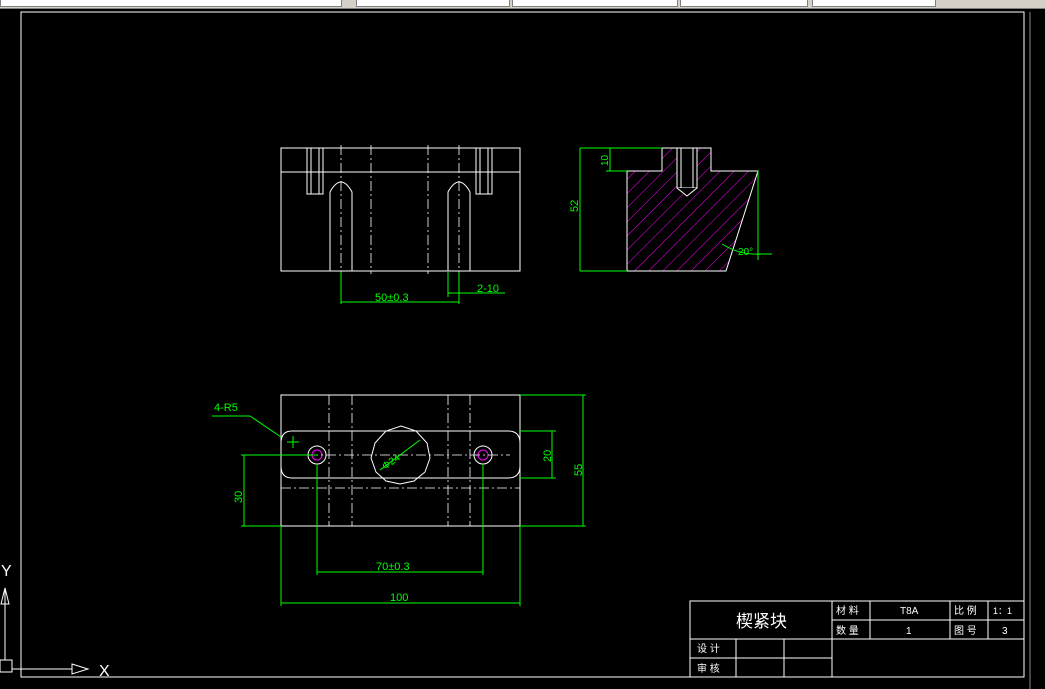 This screenshot has height=689, width=1045. What do you see at coordinates (965, 631) in the screenshot?
I see `drawing-no-label: 图 号` at bounding box center [965, 631].